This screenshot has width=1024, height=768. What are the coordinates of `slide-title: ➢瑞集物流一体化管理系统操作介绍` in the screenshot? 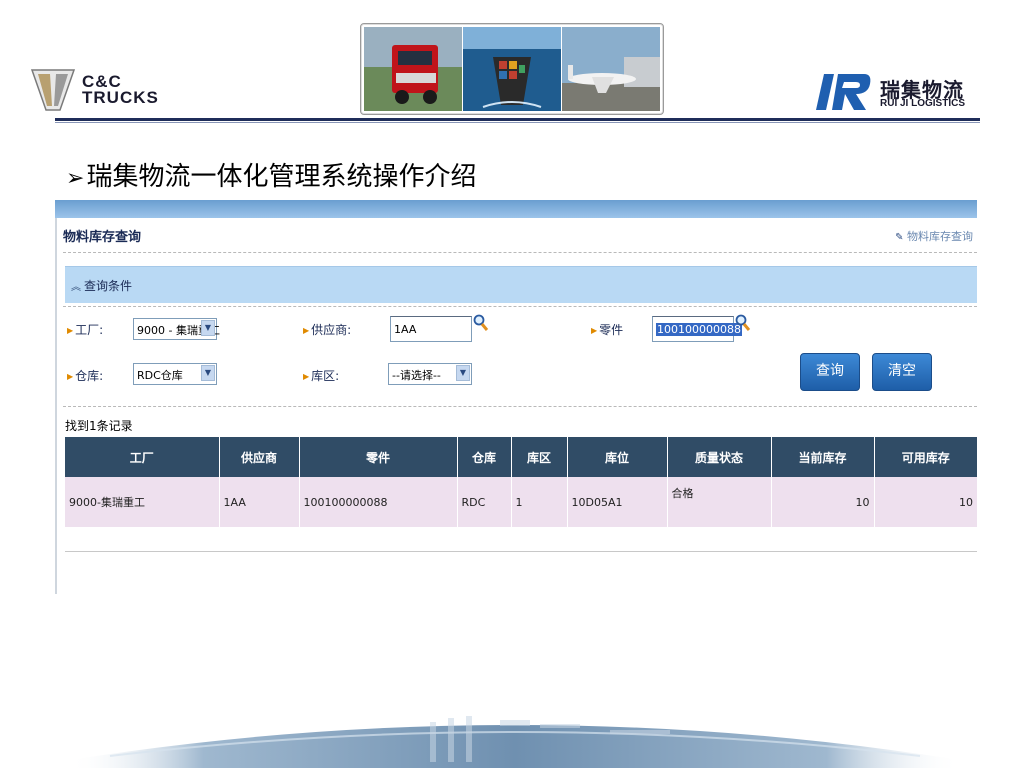 It's located at (271, 174).